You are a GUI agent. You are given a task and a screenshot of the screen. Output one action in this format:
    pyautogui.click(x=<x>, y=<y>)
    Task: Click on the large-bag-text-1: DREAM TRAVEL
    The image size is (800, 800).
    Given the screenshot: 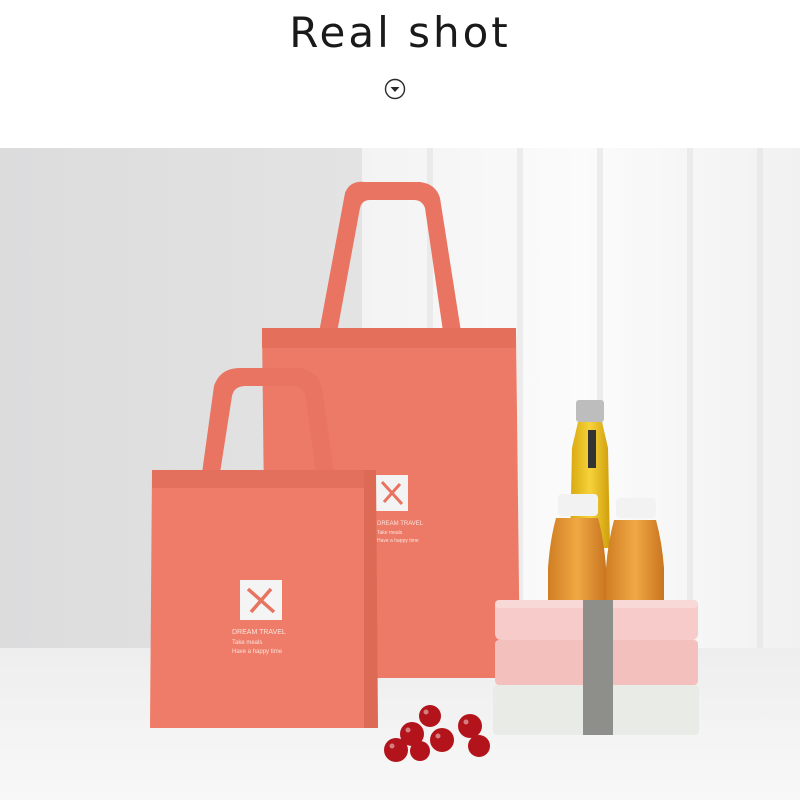 What is the action you would take?
    pyautogui.click(x=400, y=524)
    